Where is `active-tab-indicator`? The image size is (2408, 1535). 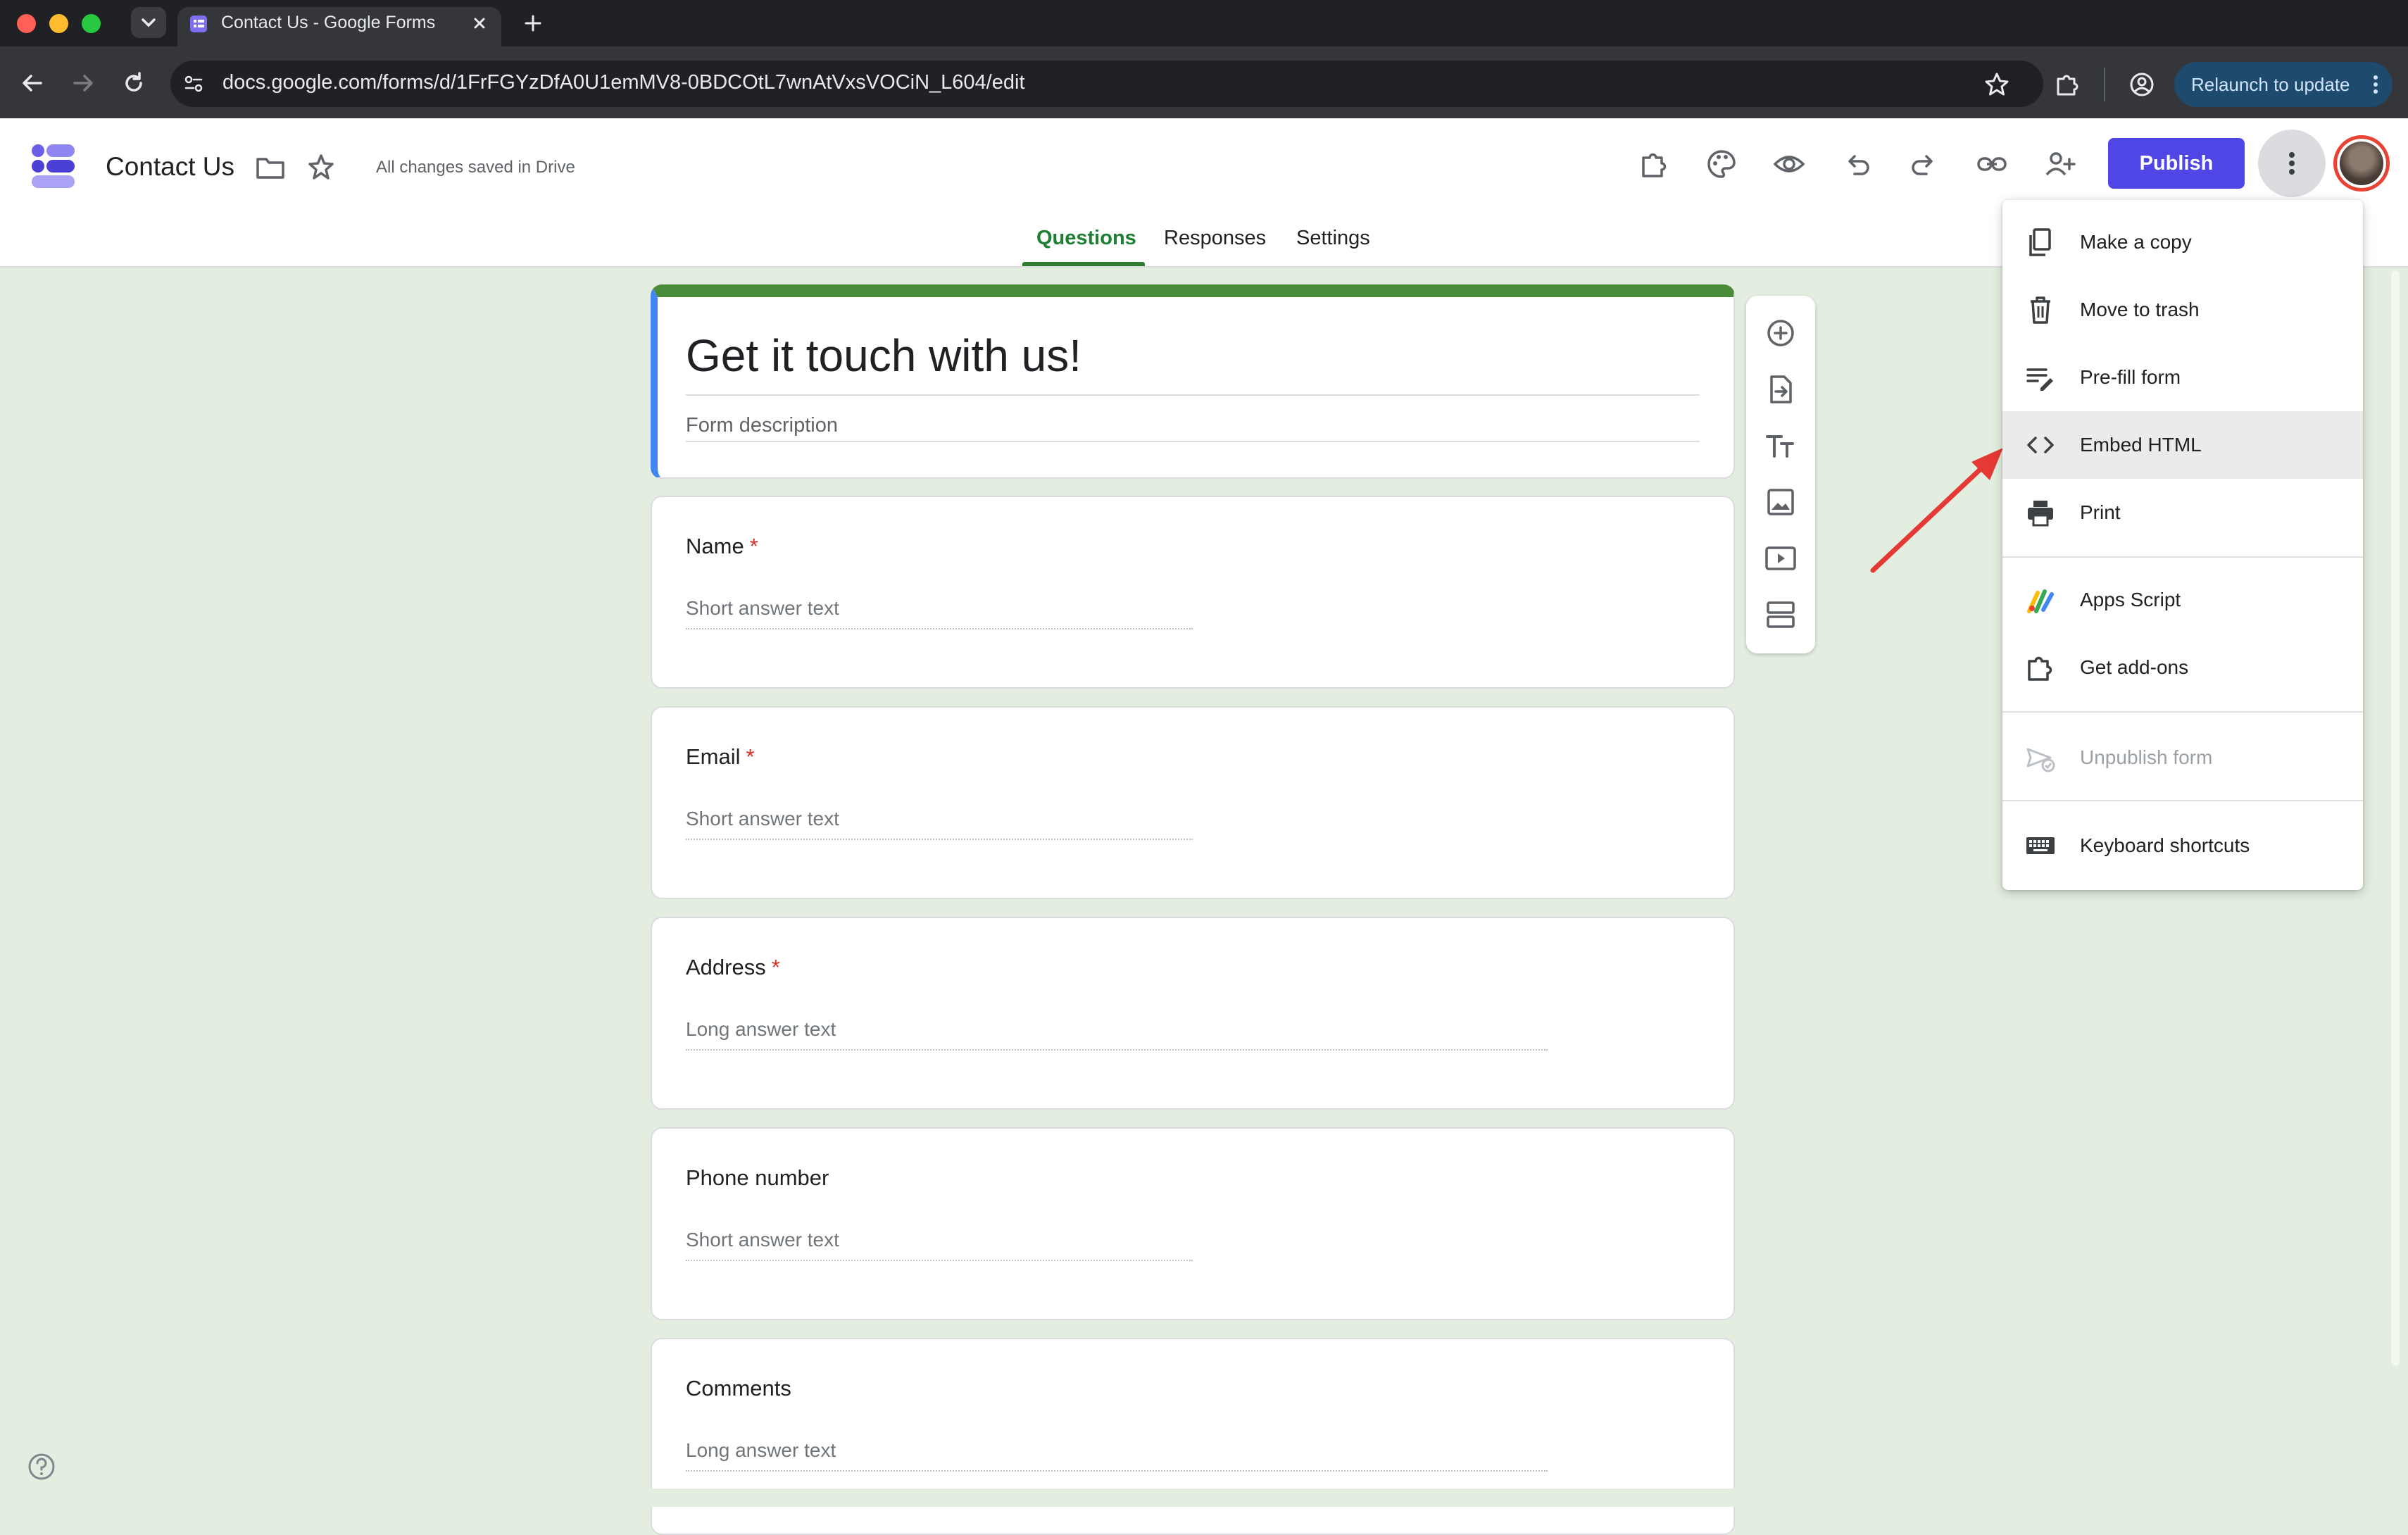
active-tab-indicator is located at coordinates (1083, 264).